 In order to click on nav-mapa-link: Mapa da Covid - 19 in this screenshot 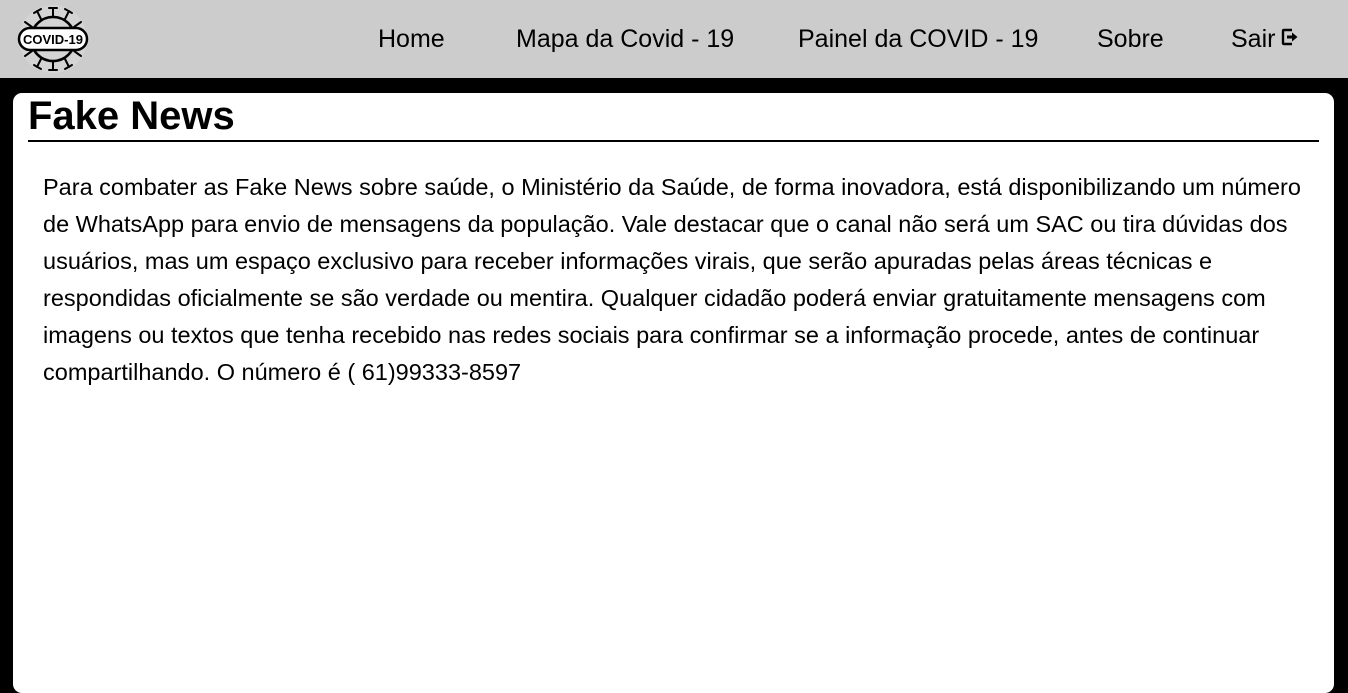, I will do `click(625, 39)`.